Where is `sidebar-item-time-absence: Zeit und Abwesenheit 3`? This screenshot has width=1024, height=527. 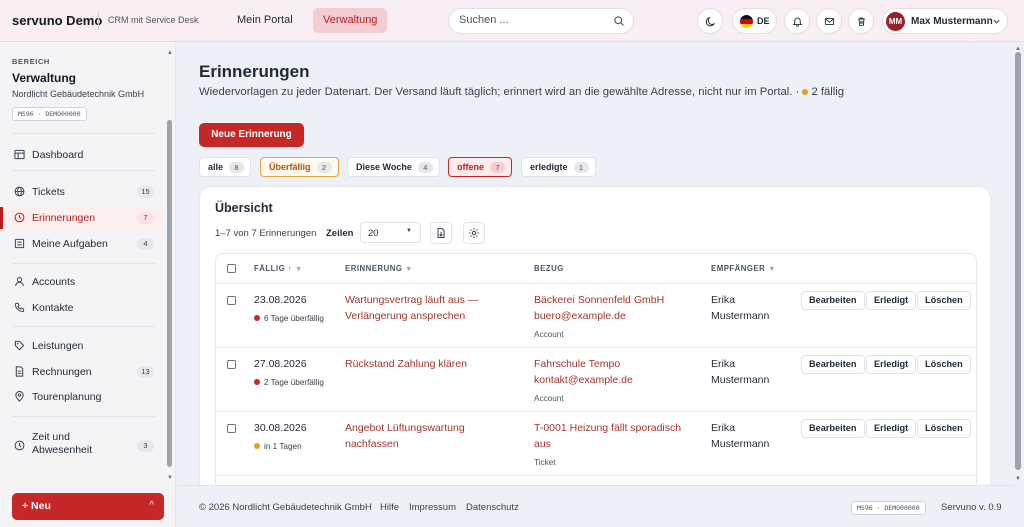
sidebar-item-time-absence: Zeit und Abwesenheit 3 is located at coordinates (82, 446).